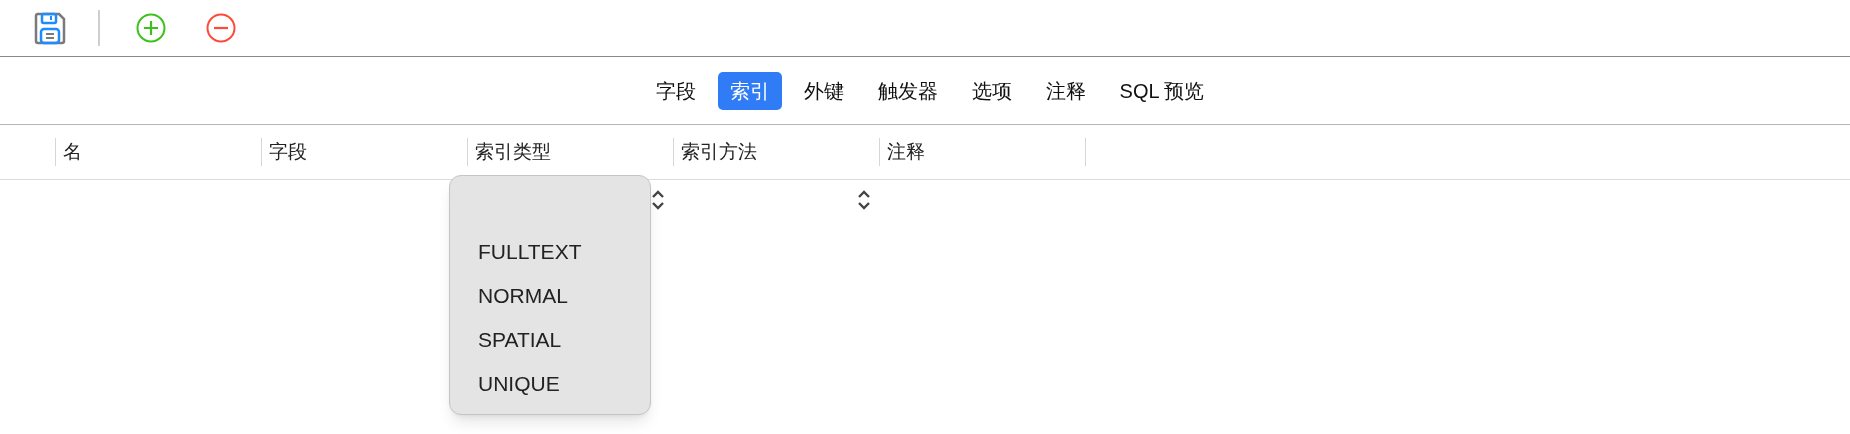 Image resolution: width=1850 pixels, height=434 pixels. I want to click on save-icon, so click(50, 28).